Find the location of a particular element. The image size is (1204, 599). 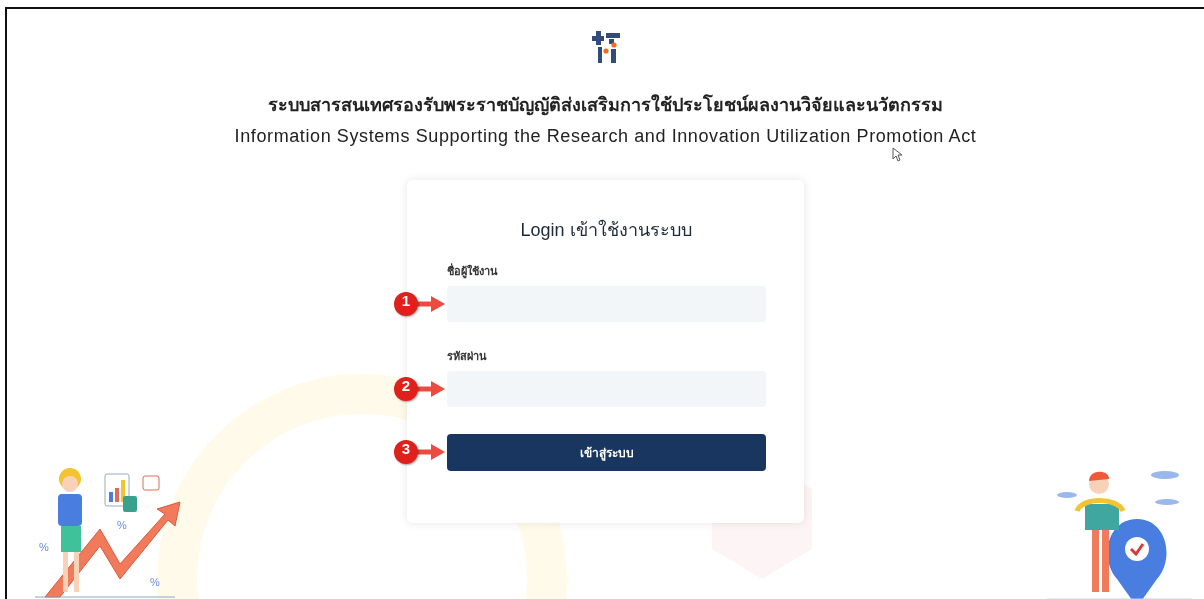

callout-number: 2 is located at coordinates (406, 389).